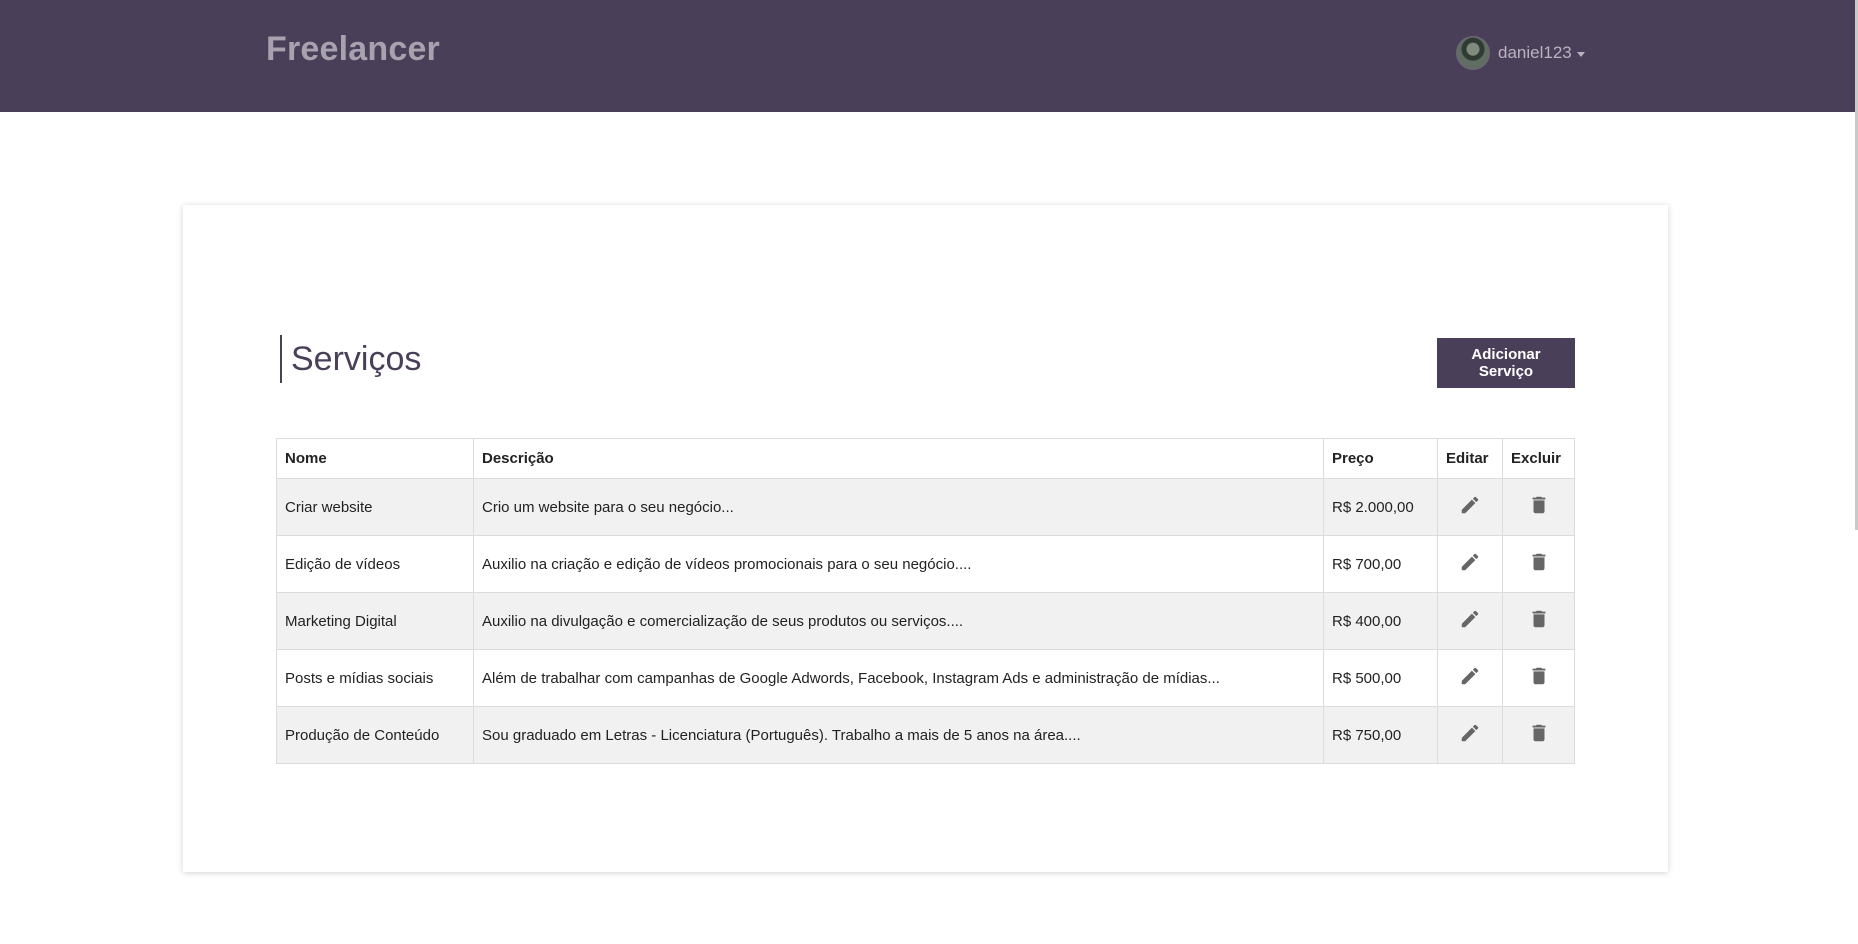 The height and width of the screenshot is (944, 1858). What do you see at coordinates (350, 359) in the screenshot?
I see `page-title: Serviços` at bounding box center [350, 359].